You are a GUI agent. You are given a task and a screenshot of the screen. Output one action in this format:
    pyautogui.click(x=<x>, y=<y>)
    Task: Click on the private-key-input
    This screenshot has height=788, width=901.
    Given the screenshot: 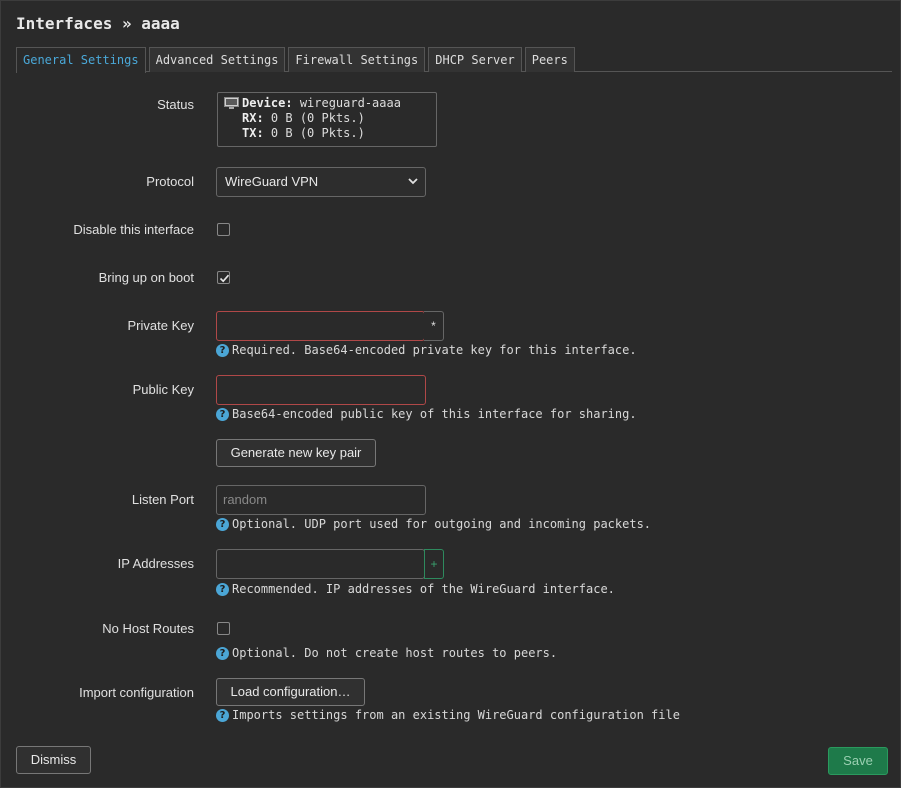 What is the action you would take?
    pyautogui.click(x=320, y=326)
    